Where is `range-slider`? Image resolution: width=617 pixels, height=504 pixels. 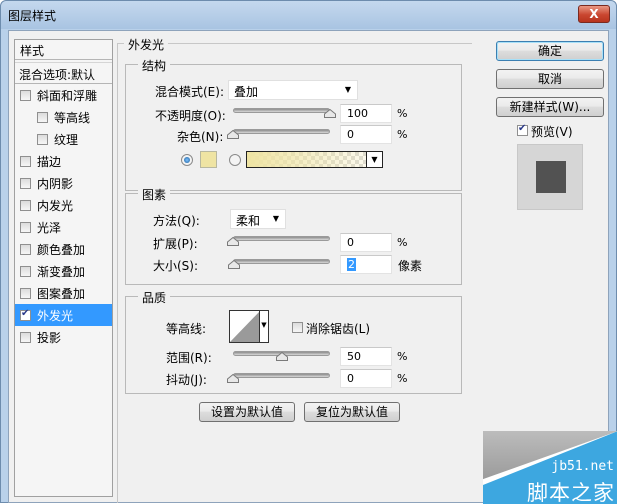
range-slider is located at coordinates (281, 355).